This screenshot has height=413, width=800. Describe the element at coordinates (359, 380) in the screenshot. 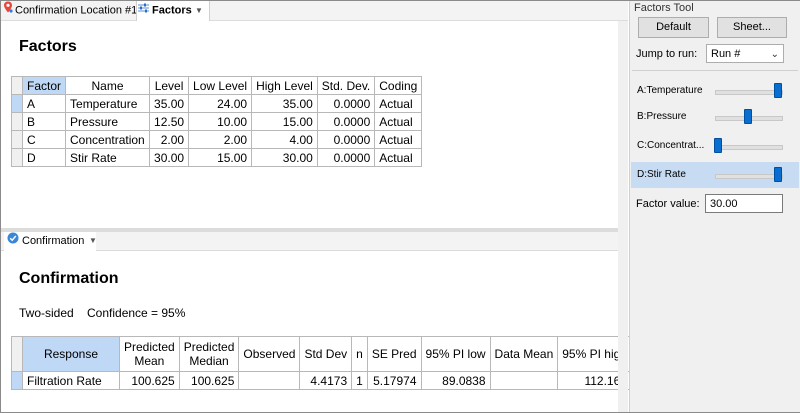

I see `cell-n: 1` at that location.